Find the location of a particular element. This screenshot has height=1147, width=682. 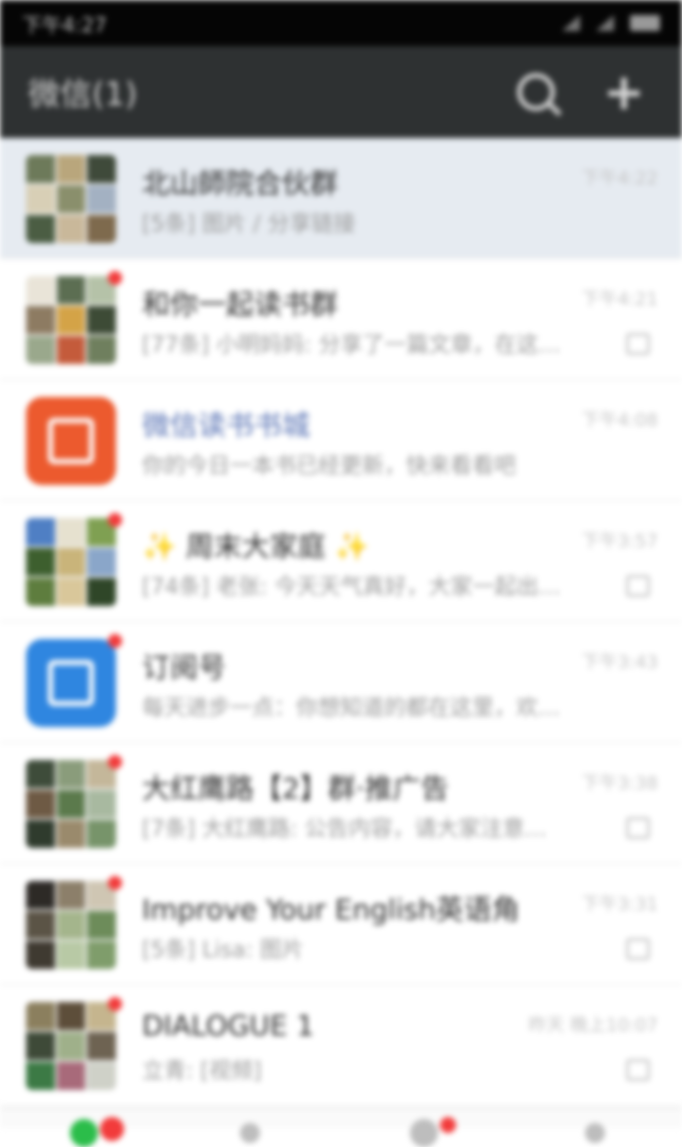

chat-preview: [5条] Lisa: 图片 is located at coordinates (223, 950).